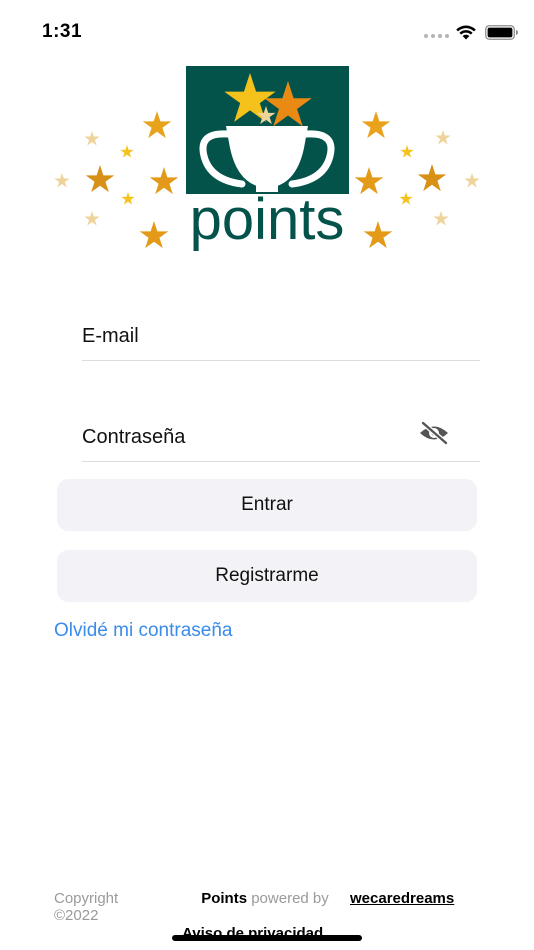  What do you see at coordinates (267, 938) in the screenshot?
I see `home-indicator` at bounding box center [267, 938].